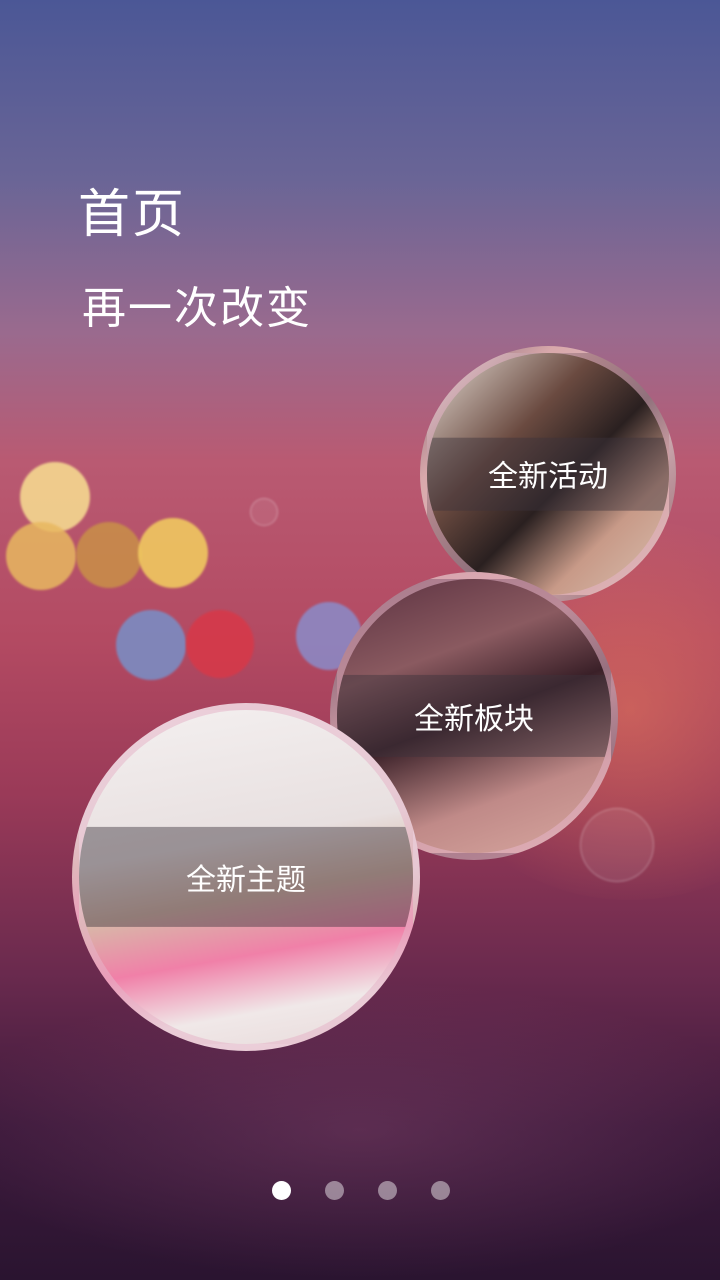 The height and width of the screenshot is (1280, 720). I want to click on feature-circle-activities: 全新活动, so click(548, 474).